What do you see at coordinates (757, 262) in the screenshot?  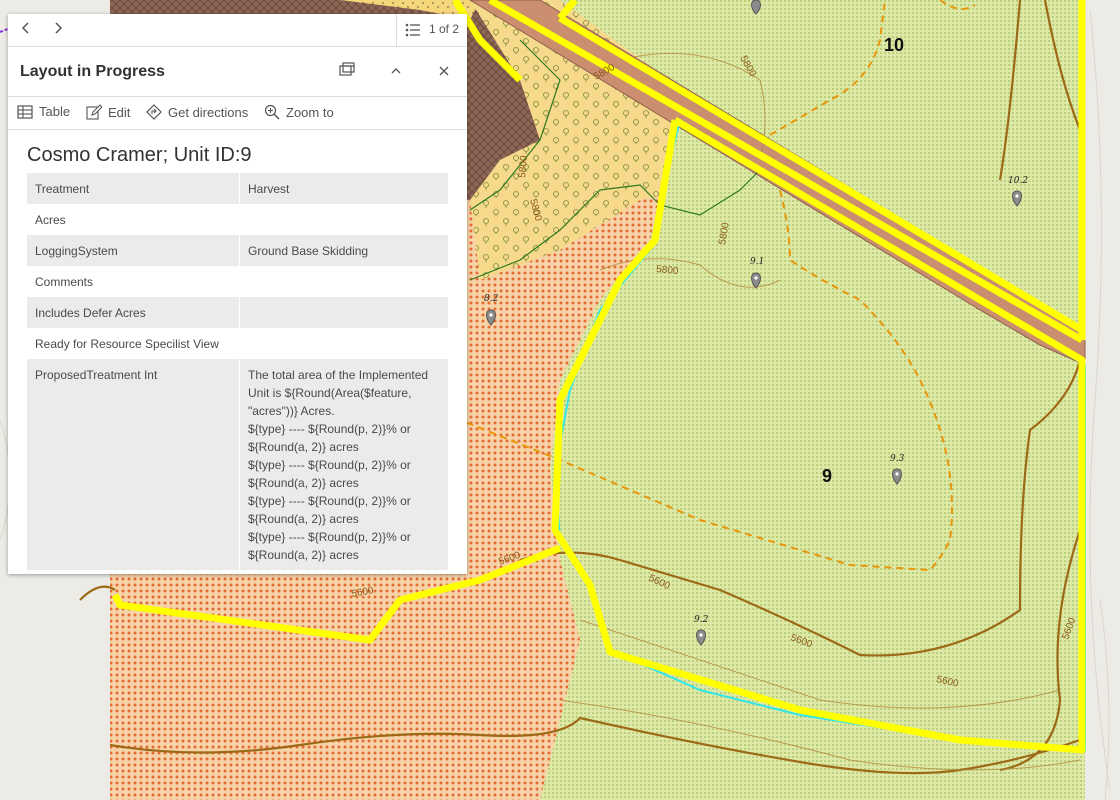 I see `point-label: 9.1` at bounding box center [757, 262].